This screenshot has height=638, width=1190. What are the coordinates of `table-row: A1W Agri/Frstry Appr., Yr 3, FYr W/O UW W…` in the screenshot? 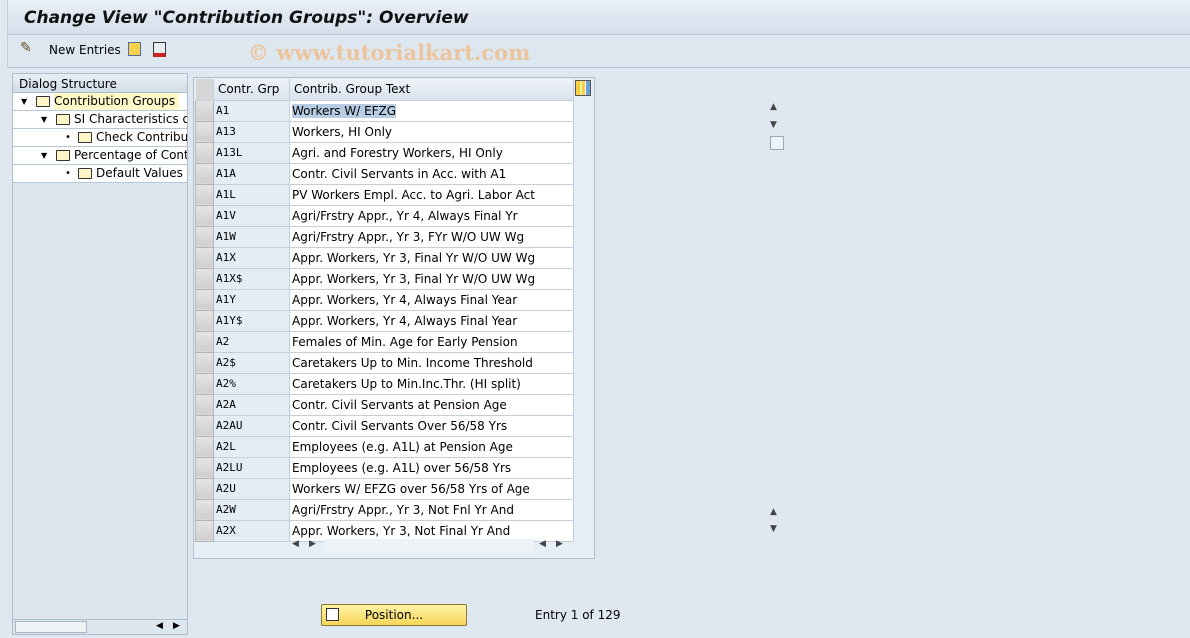 It's located at (384, 236).